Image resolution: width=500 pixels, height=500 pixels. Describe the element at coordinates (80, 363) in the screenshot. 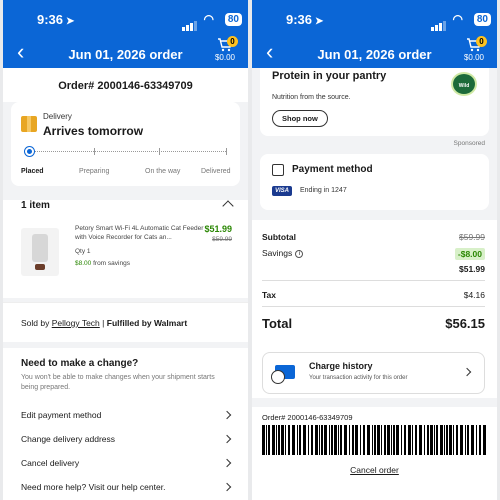

I see `change-heading: Need to make a change?` at that location.